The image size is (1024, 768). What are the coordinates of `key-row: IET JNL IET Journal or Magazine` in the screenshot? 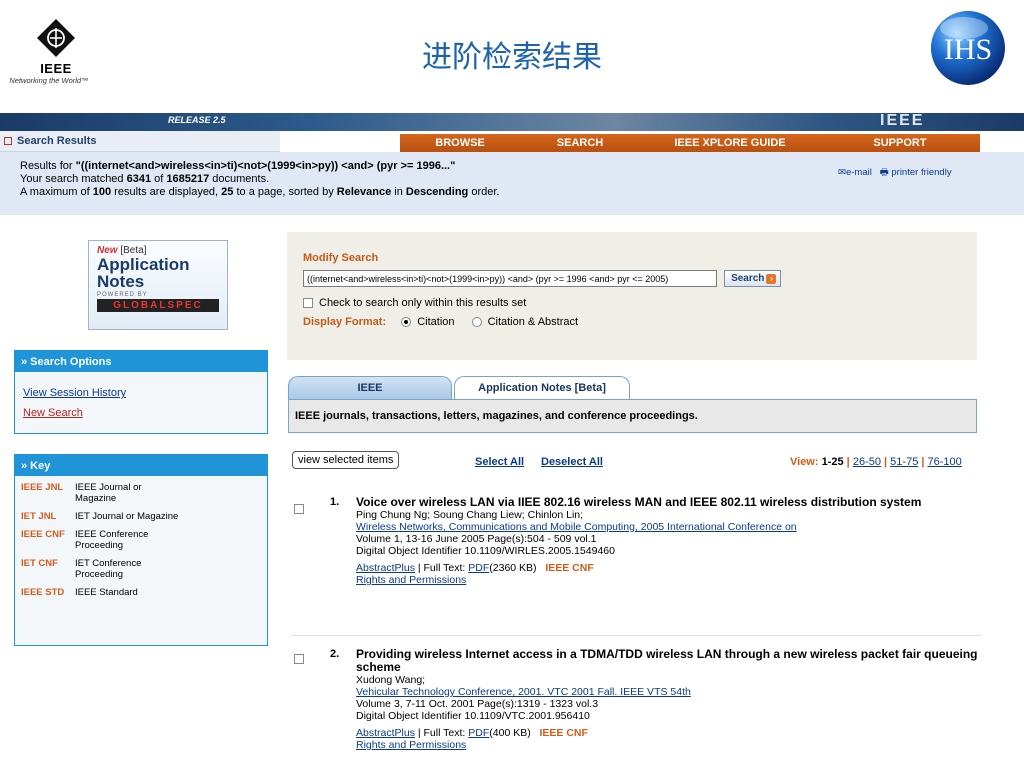 It's located at (100, 516).